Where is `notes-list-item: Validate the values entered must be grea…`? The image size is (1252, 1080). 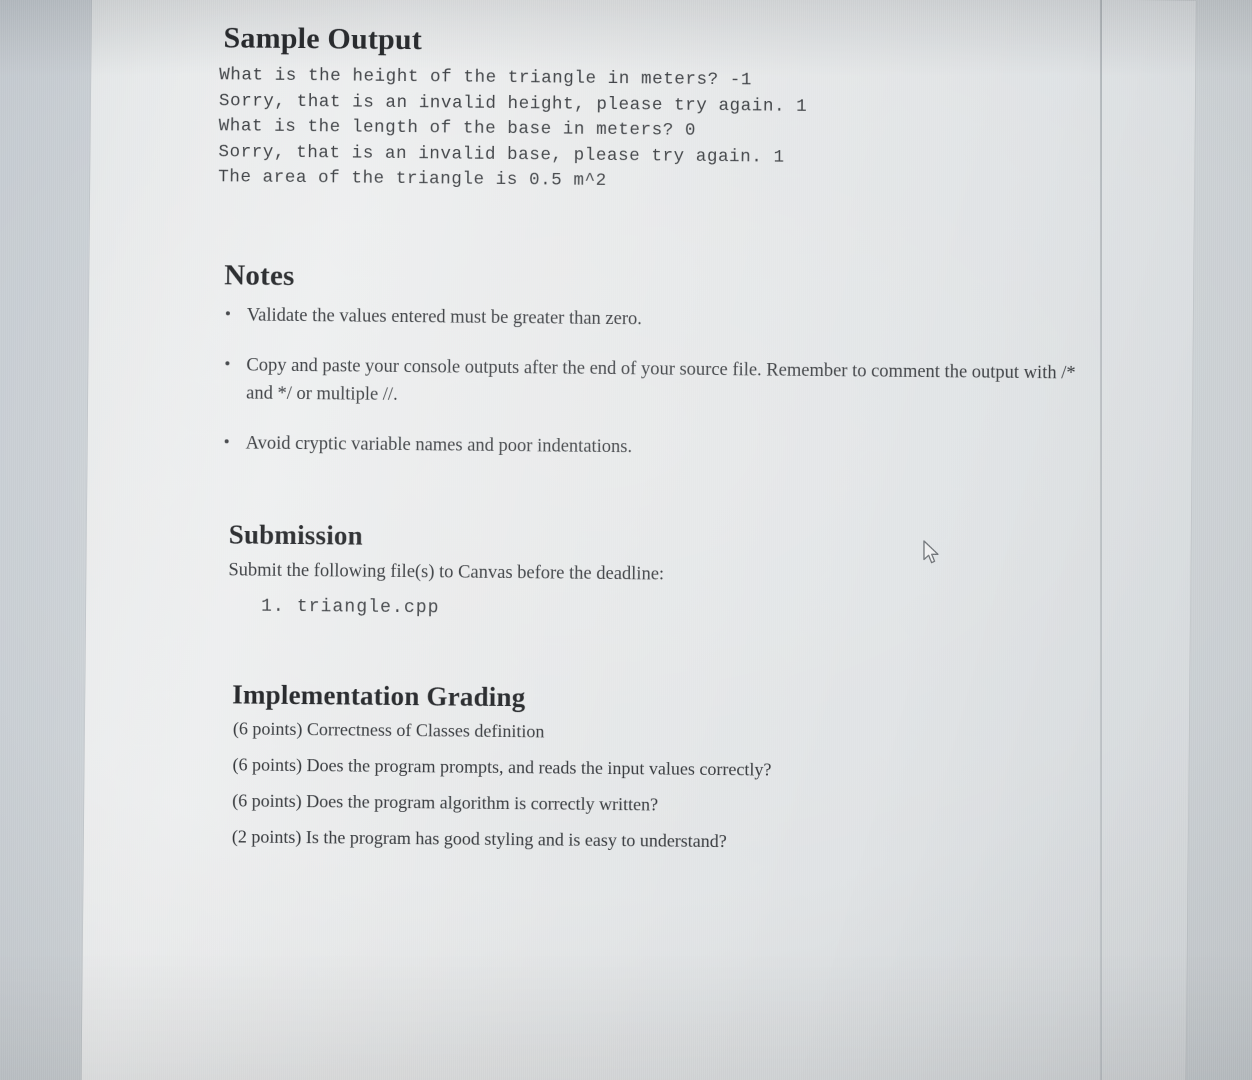
notes-list-item: Validate the values entered must be grea… is located at coordinates (662, 319).